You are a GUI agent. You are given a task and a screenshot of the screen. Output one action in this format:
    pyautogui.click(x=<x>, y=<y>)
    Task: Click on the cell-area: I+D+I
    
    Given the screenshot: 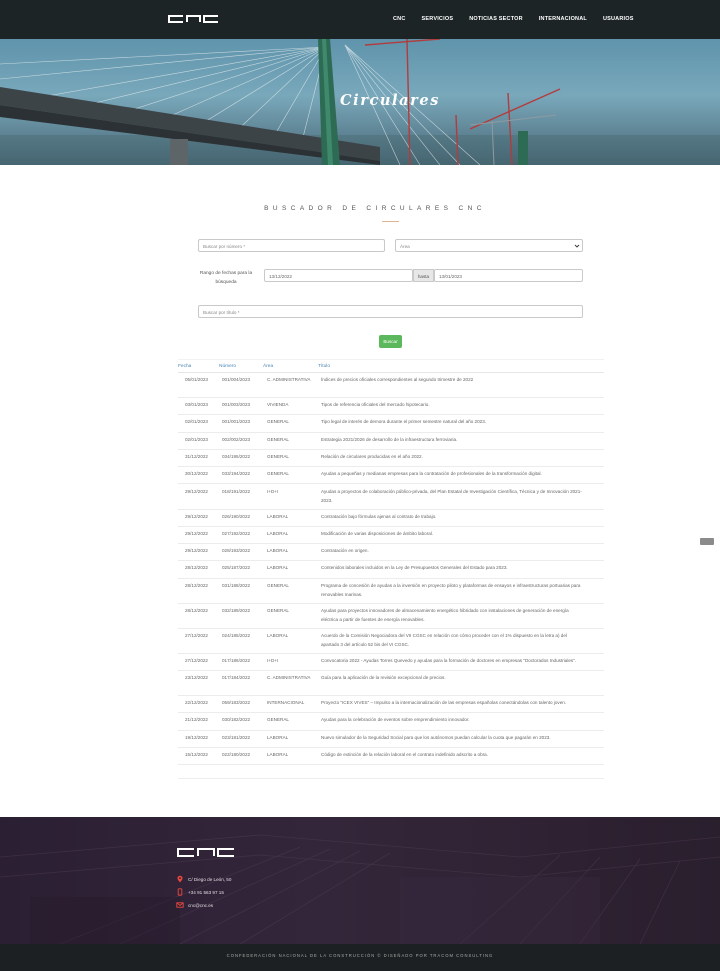 What is the action you would take?
    pyautogui.click(x=273, y=660)
    